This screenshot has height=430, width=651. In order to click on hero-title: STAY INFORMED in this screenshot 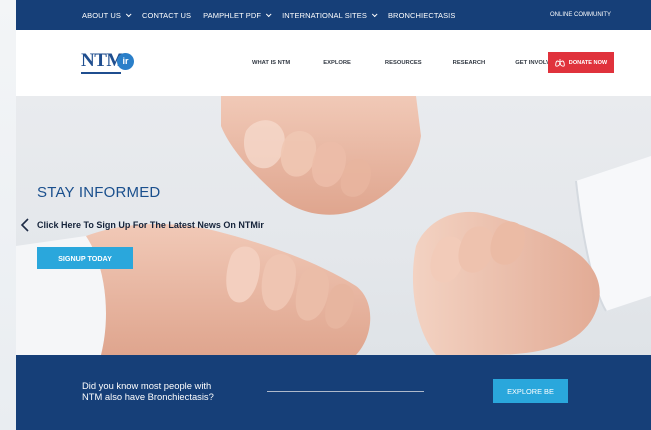, I will do `click(99, 192)`.